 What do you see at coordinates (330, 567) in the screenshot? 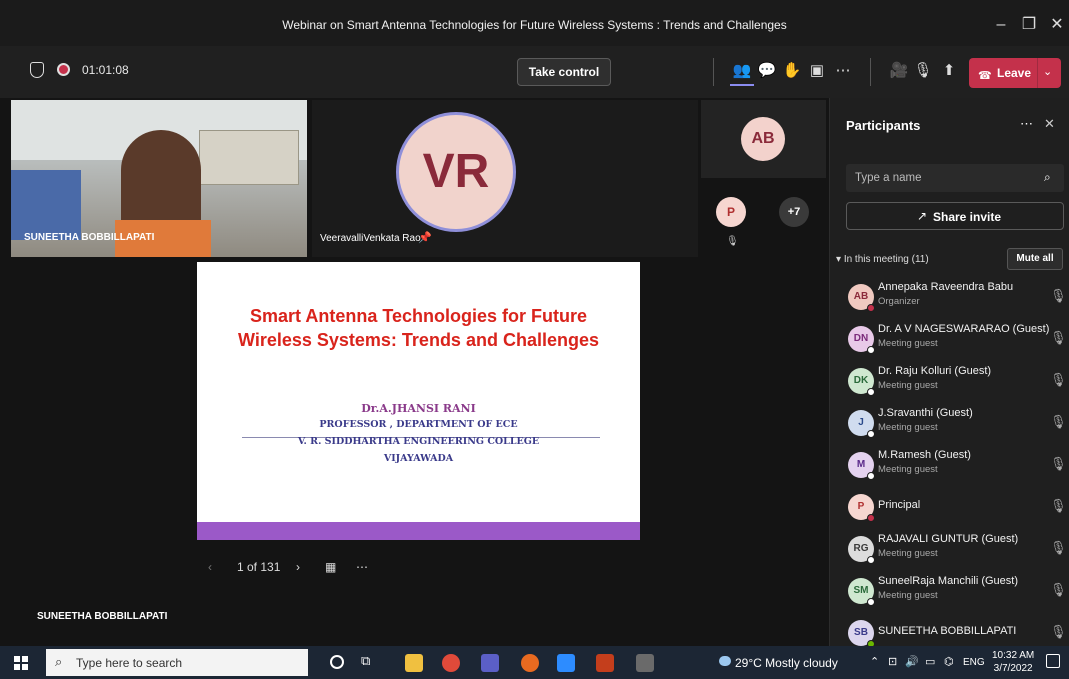
I see `grid-icon: ▦` at bounding box center [330, 567].